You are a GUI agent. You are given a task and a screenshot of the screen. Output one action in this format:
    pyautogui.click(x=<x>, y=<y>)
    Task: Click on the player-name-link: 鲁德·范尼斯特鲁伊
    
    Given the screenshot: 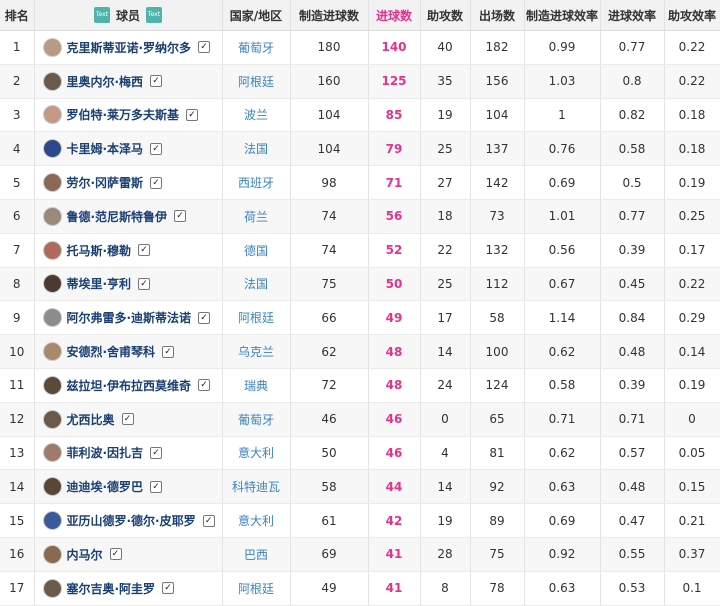 What is the action you would take?
    pyautogui.click(x=117, y=217)
    